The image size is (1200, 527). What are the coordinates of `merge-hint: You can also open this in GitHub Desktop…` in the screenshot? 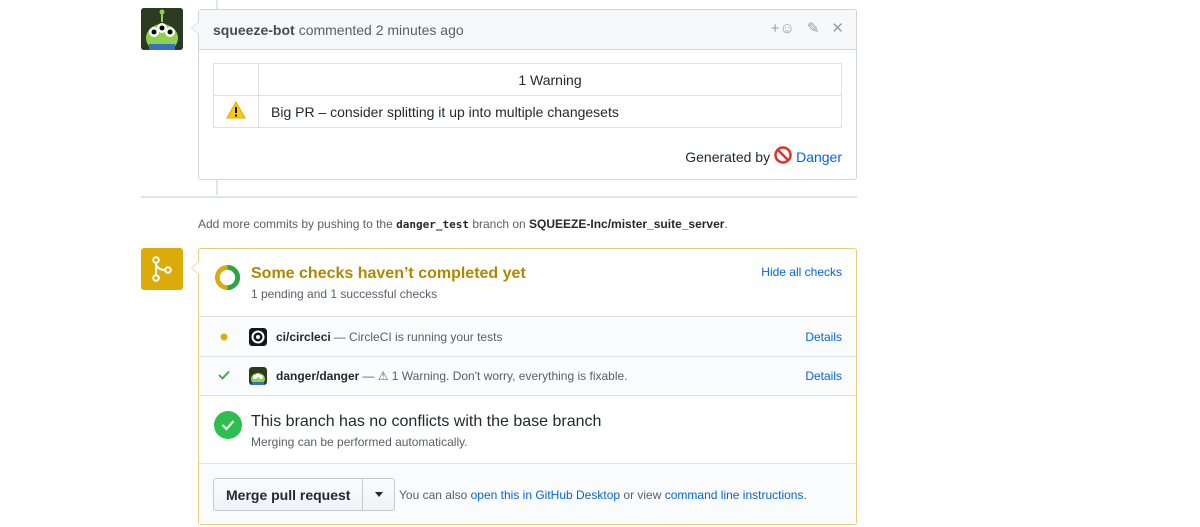 It's located at (603, 495).